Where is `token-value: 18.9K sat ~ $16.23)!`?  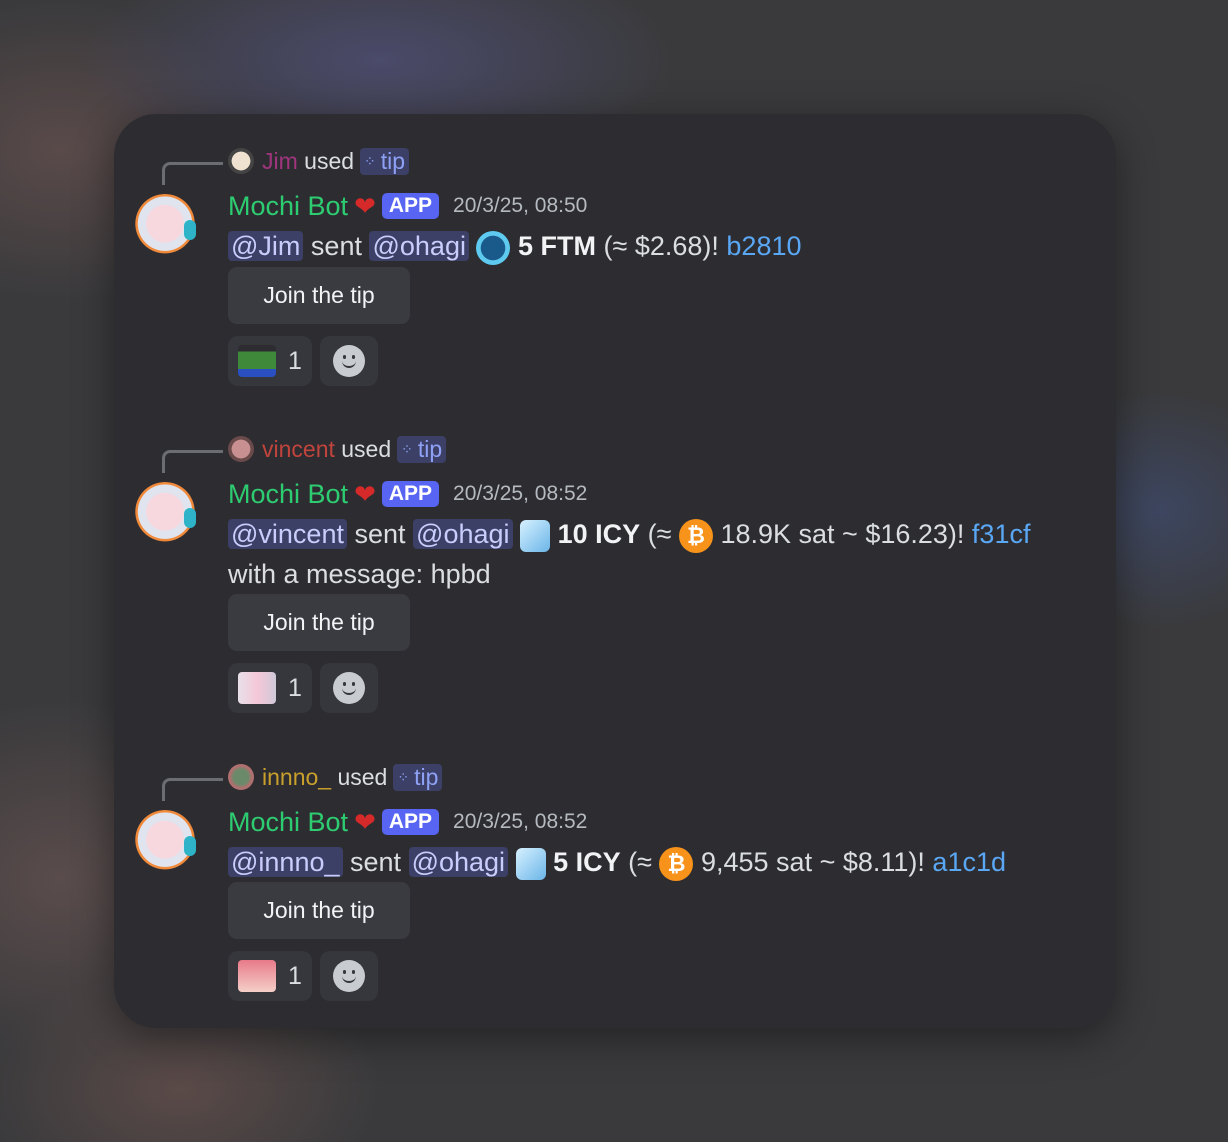
token-value: 18.9K sat ~ $16.23)! is located at coordinates (842, 534).